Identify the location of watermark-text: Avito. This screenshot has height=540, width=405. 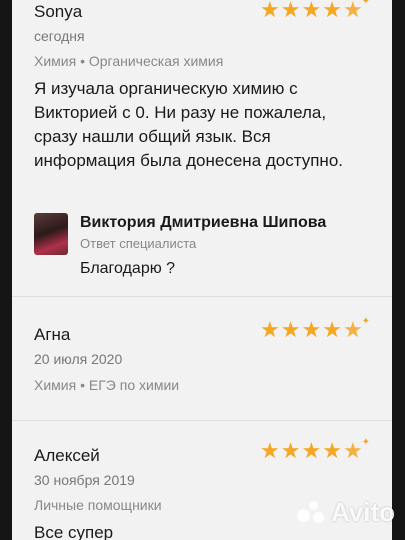
(362, 512).